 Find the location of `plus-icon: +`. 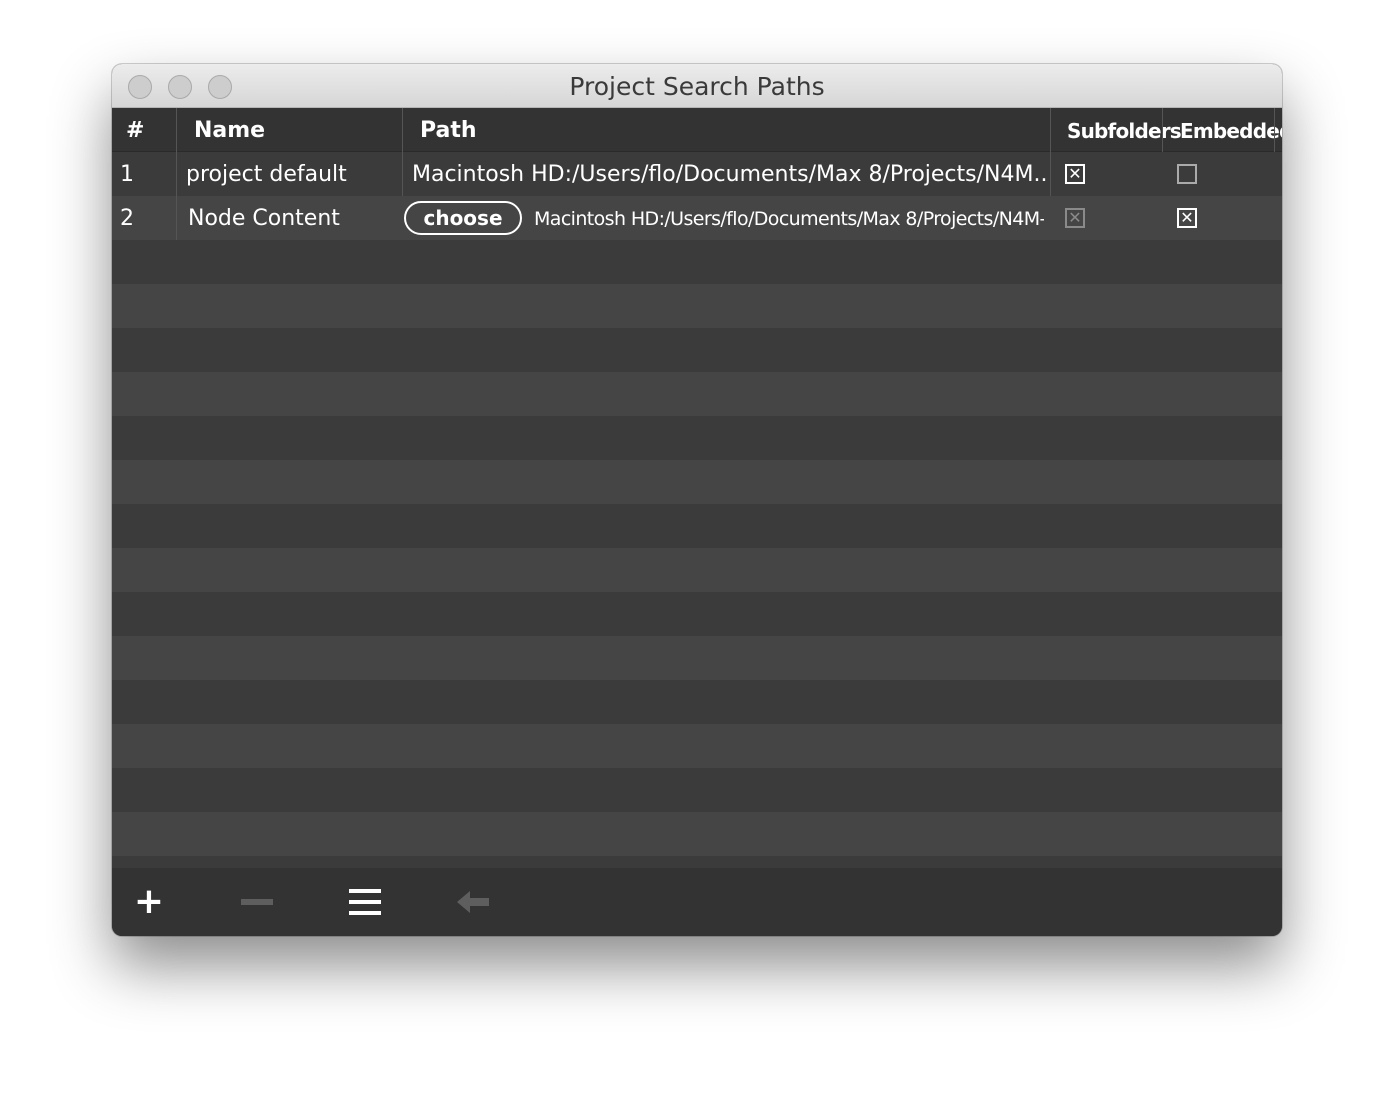

plus-icon: + is located at coordinates (149, 902).